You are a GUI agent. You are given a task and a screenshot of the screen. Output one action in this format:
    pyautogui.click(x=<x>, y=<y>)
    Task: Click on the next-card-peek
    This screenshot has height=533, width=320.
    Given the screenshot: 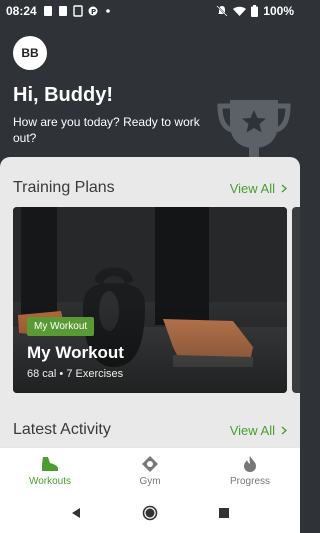 What is the action you would take?
    pyautogui.click(x=296, y=300)
    